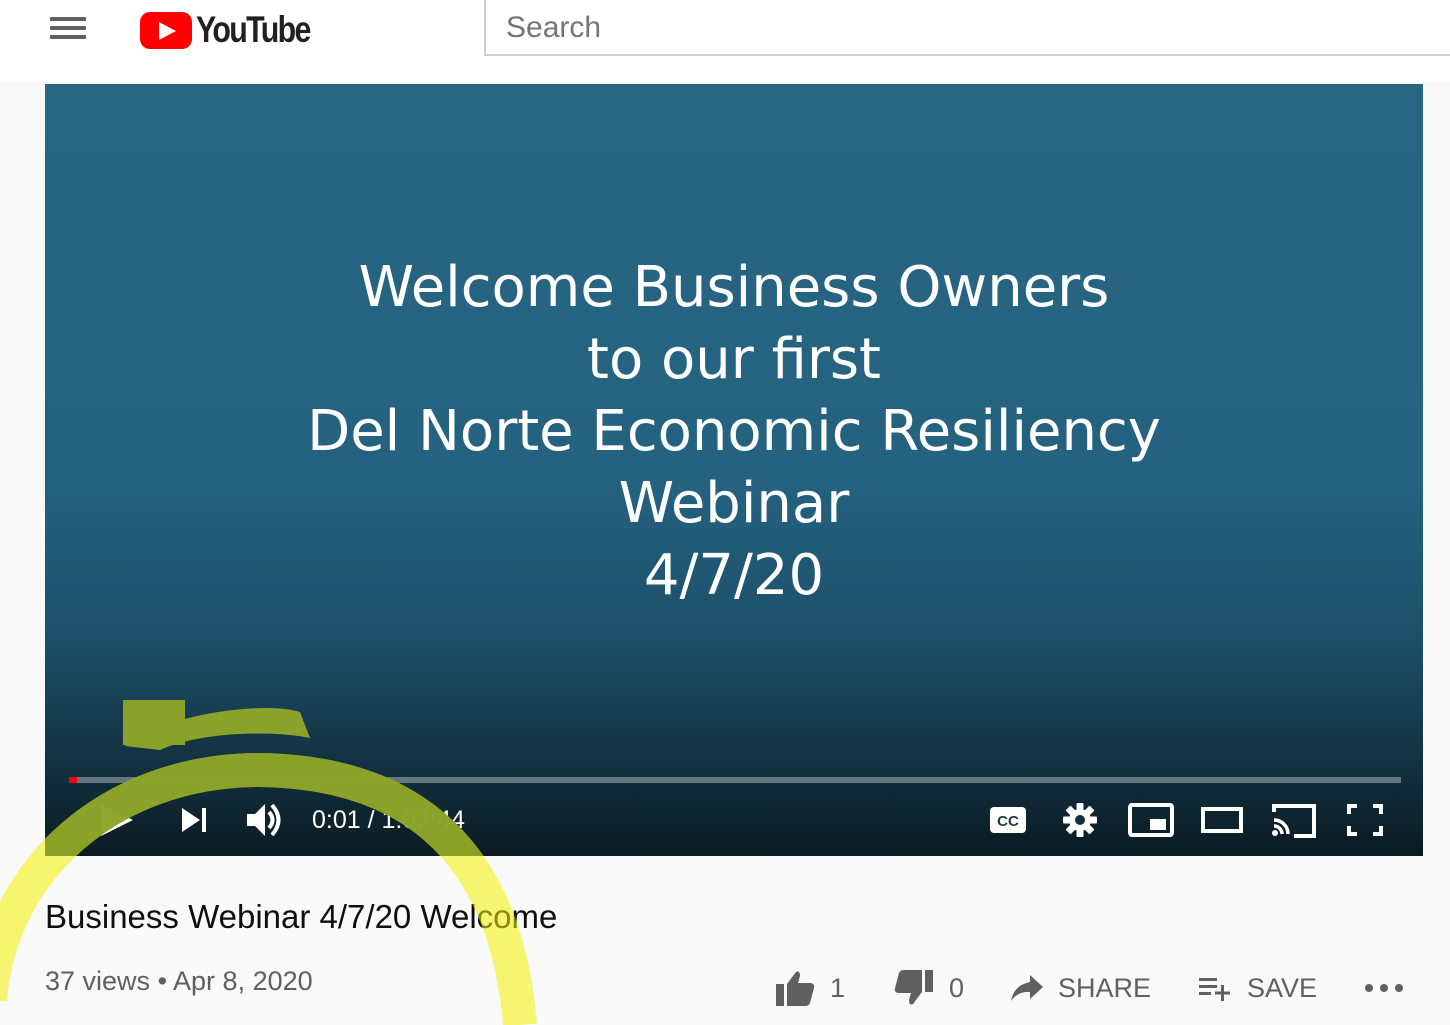 The image size is (1450, 1025). Describe the element at coordinates (69, 28) in the screenshot. I see `hamburger-menu-icon` at that location.